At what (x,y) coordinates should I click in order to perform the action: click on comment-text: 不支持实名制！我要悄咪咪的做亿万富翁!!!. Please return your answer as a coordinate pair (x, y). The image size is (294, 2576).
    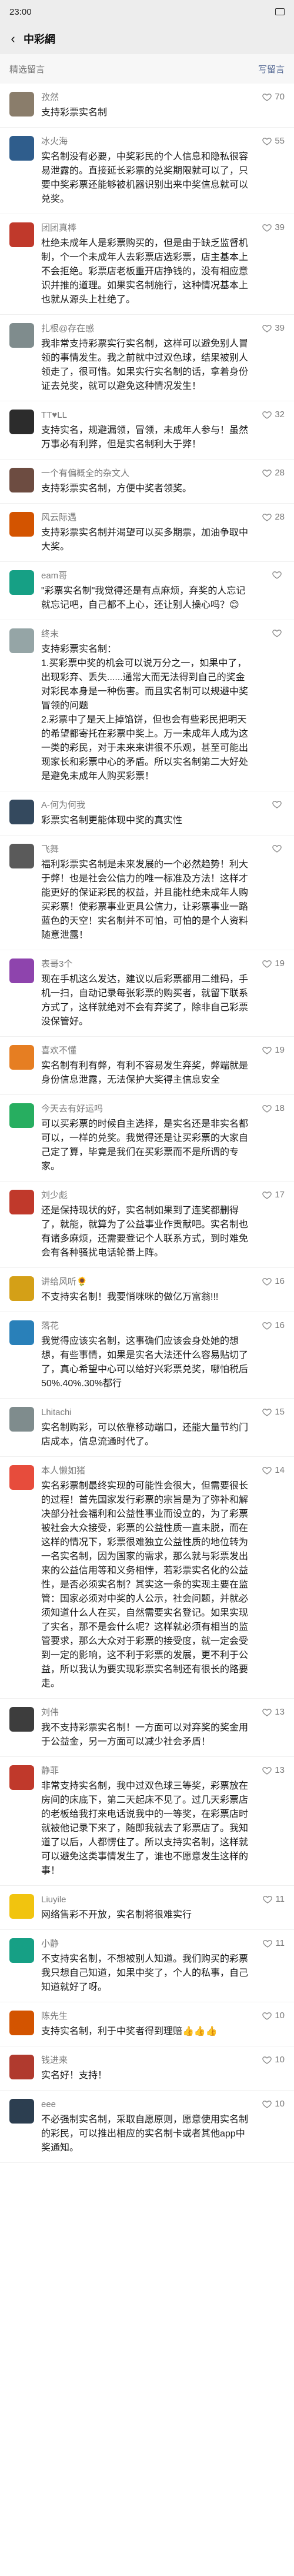
    Looking at the image, I should click on (130, 1297).